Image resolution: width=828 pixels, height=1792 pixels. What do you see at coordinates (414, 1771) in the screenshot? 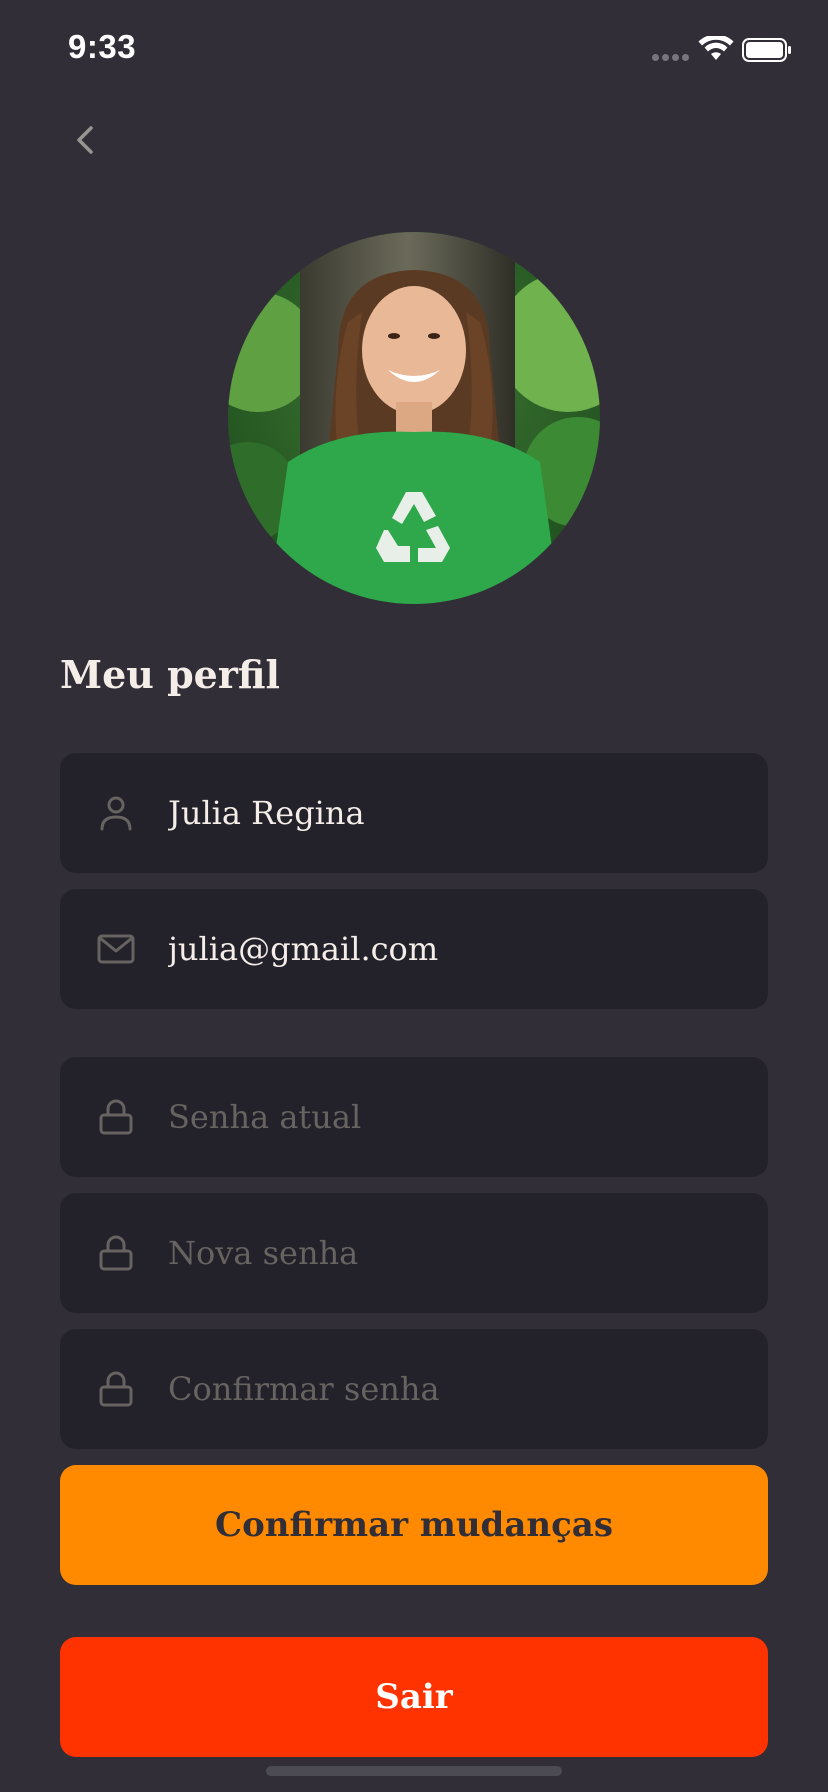
I see `home-indicator` at bounding box center [414, 1771].